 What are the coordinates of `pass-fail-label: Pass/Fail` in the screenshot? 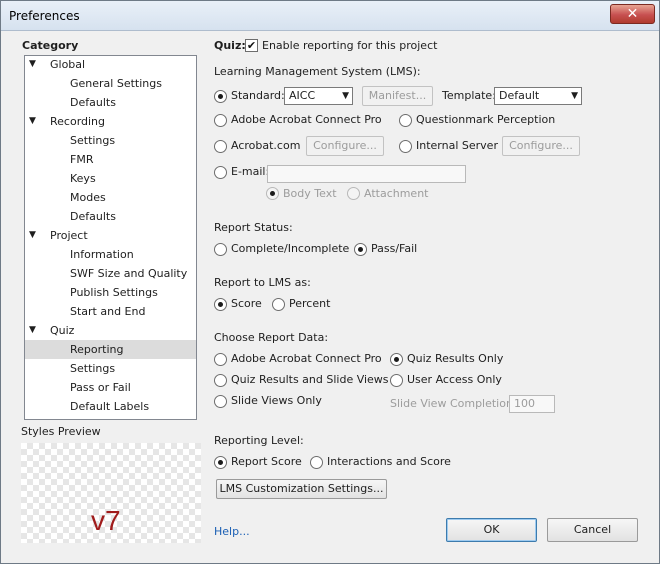 It's located at (394, 248).